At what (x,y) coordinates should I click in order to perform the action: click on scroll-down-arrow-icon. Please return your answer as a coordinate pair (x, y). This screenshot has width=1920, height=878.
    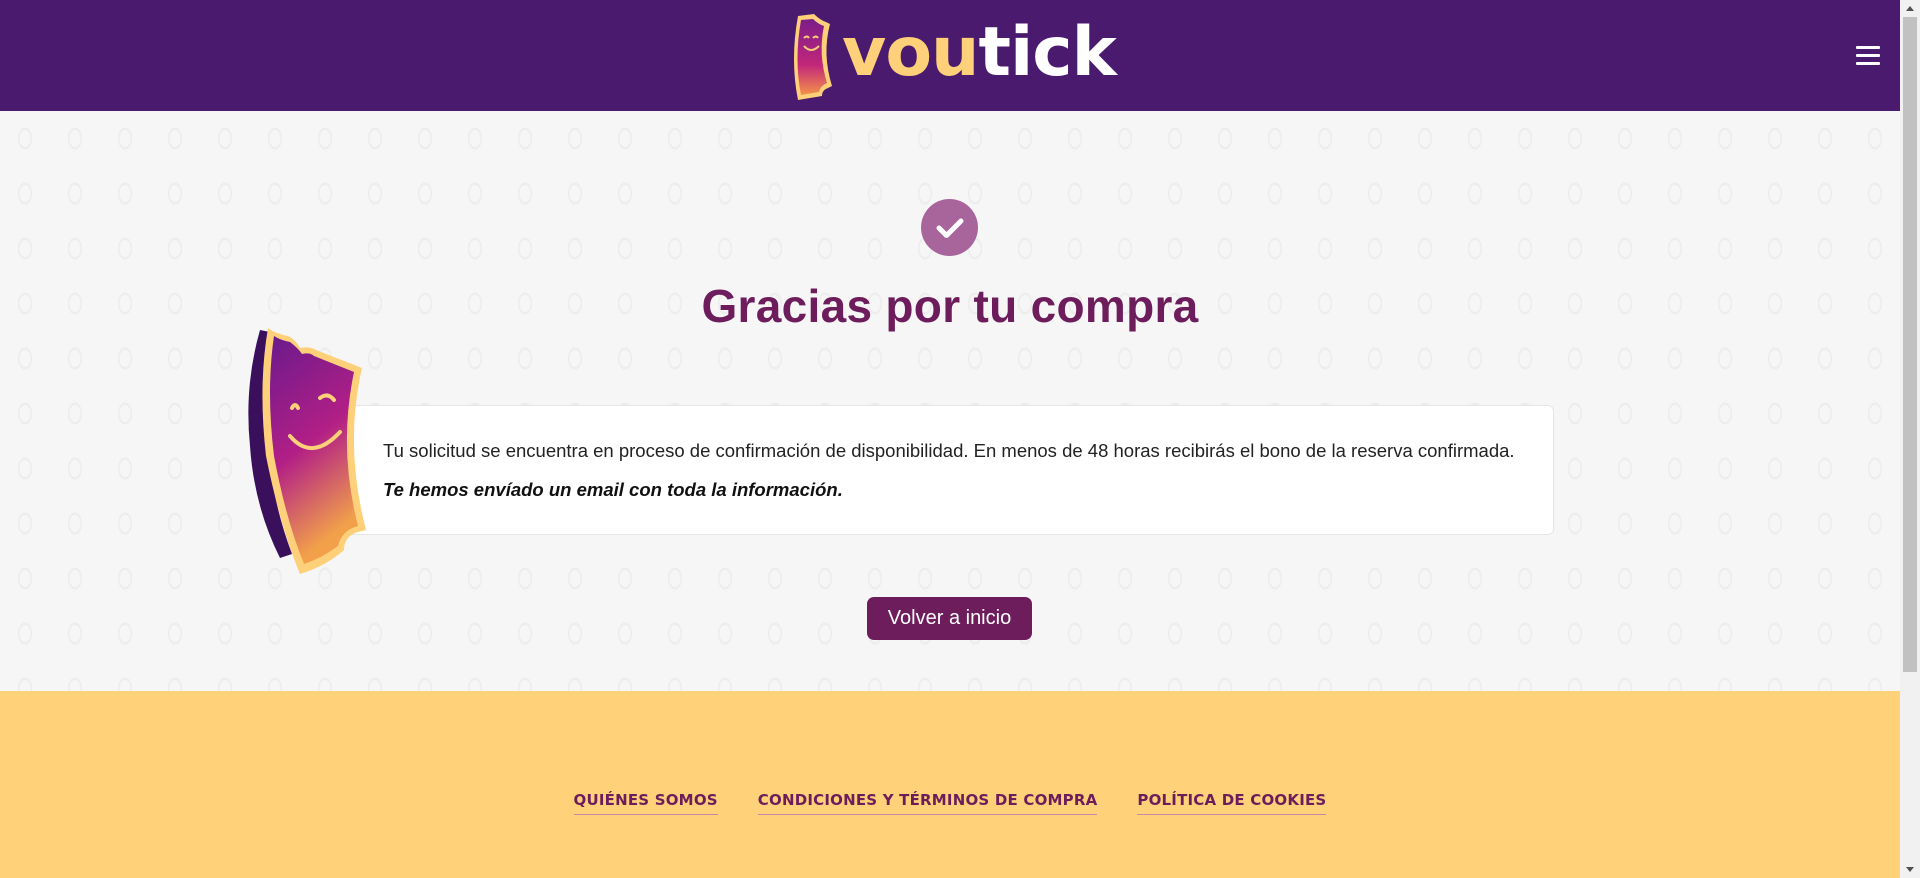
    Looking at the image, I should click on (1910, 869).